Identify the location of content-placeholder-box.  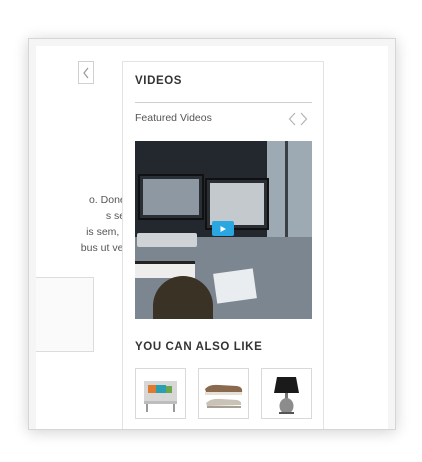
(65, 314).